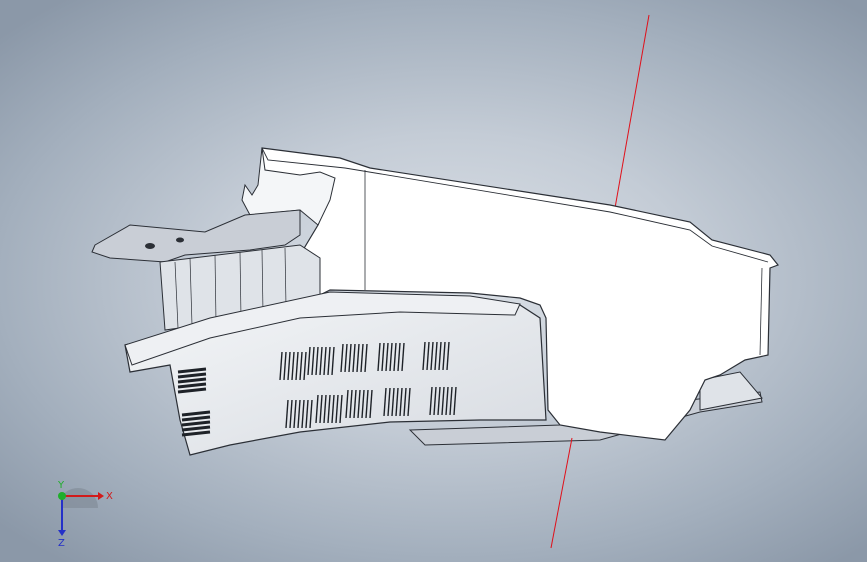 This screenshot has width=867, height=562. I want to click on orientation-triad: X Y Z, so click(80, 513).